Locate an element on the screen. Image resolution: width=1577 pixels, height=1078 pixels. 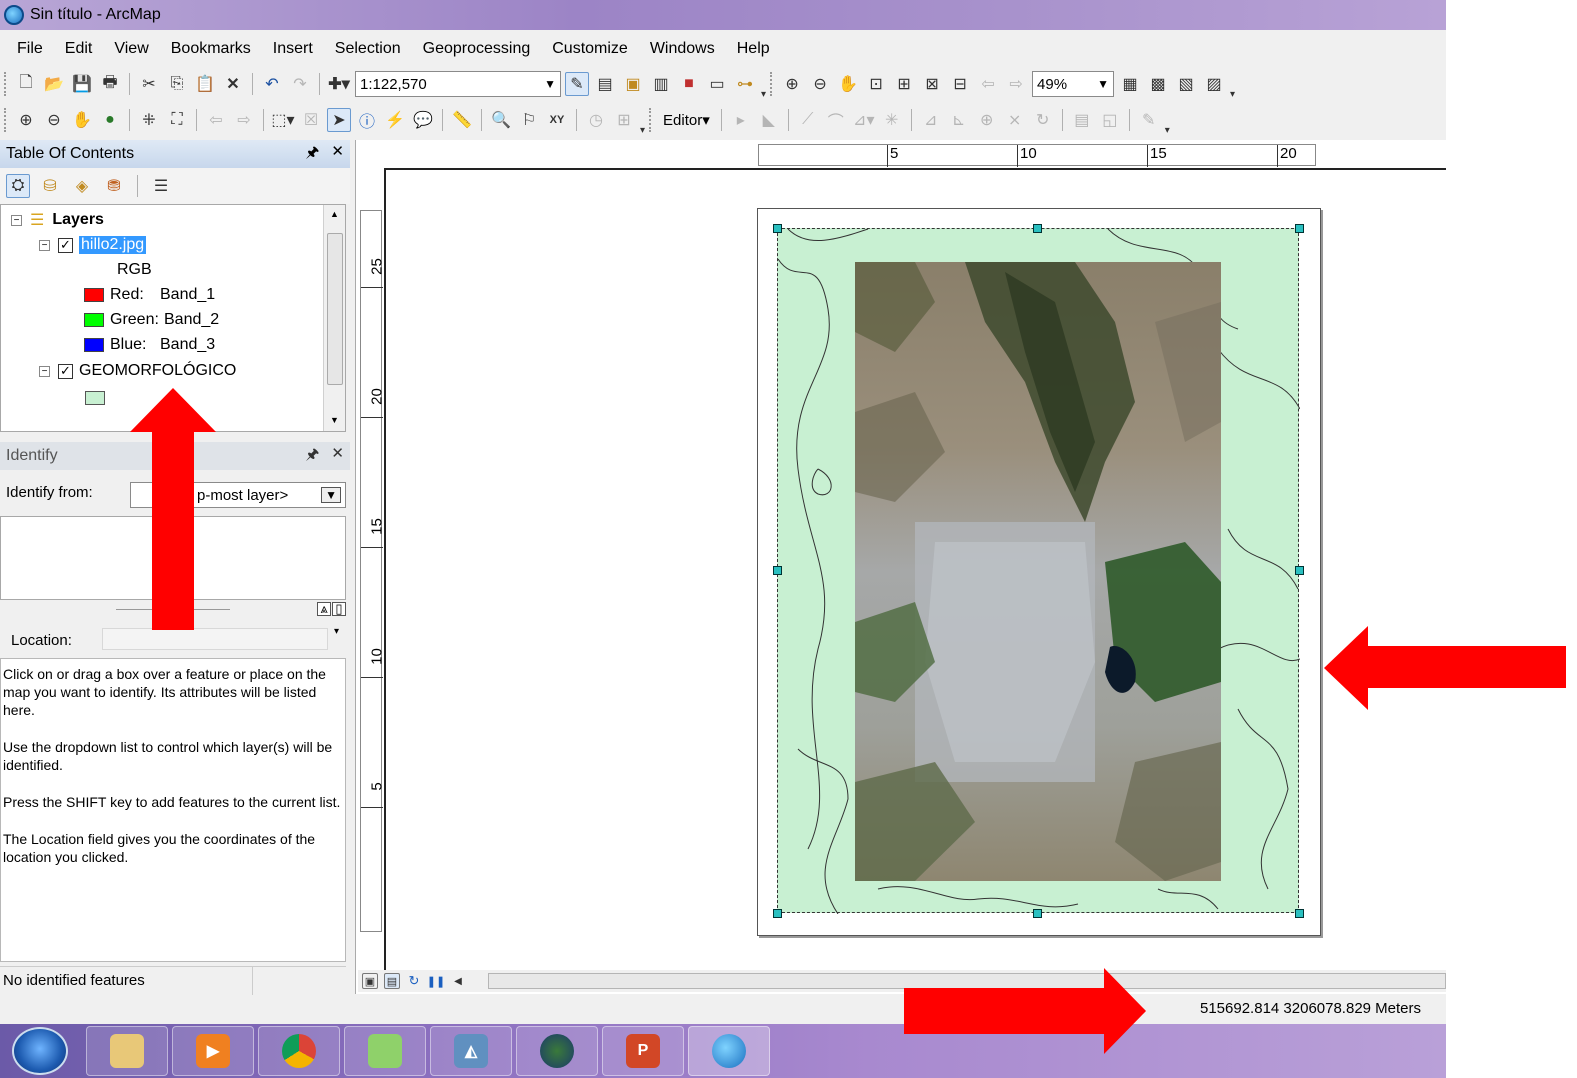
reshape-icon: ⊾ is located at coordinates (959, 120).